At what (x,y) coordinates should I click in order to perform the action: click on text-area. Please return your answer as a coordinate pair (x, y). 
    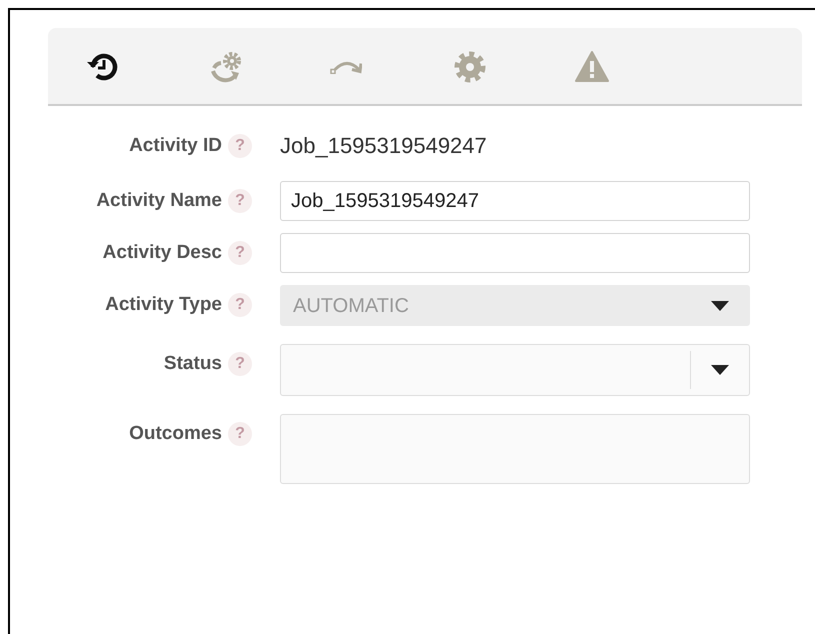
    Looking at the image, I should click on (515, 449).